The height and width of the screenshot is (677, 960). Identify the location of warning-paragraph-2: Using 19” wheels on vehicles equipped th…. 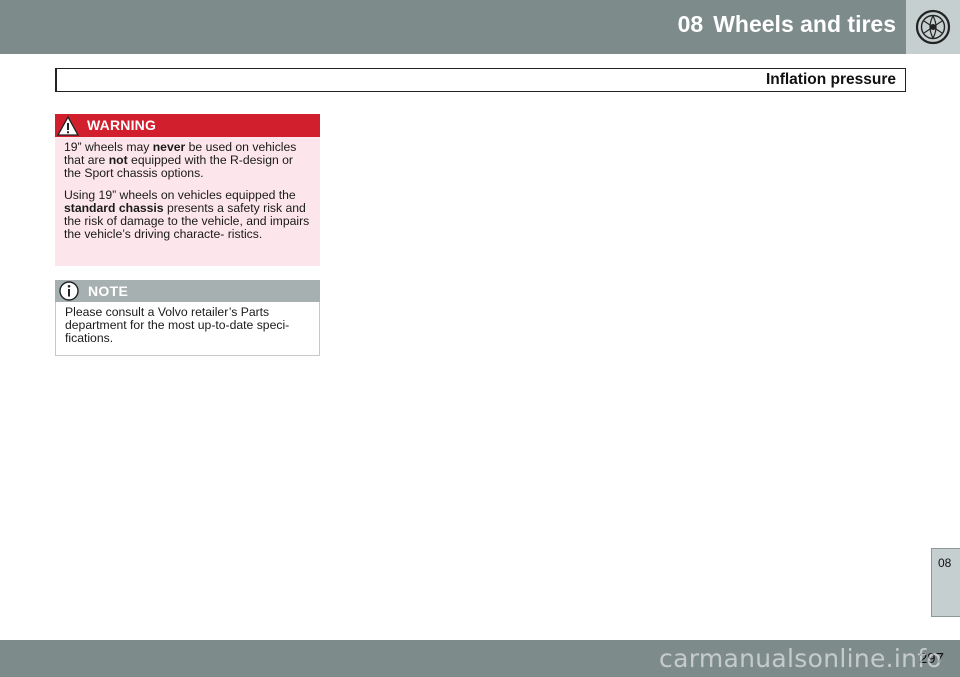
(188, 214).